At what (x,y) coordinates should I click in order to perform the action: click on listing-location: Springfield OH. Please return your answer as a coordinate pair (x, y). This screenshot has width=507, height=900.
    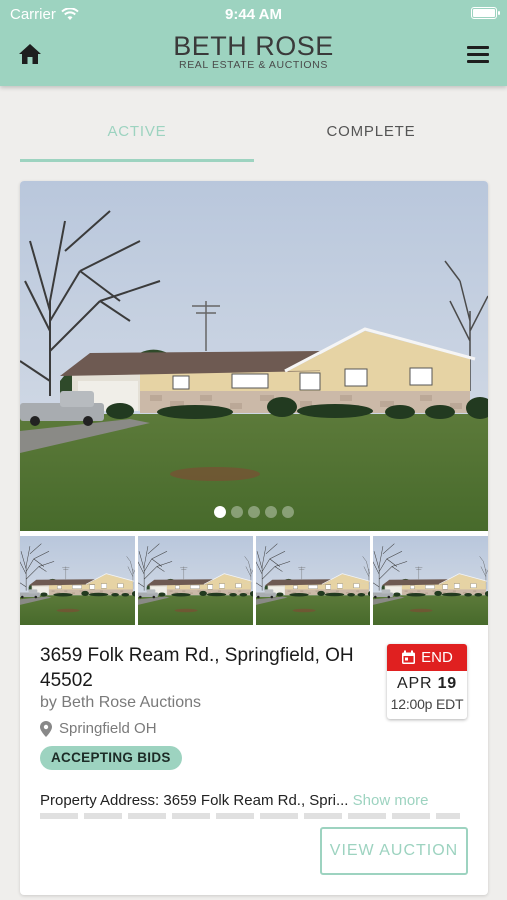
    Looking at the image, I should click on (98, 728).